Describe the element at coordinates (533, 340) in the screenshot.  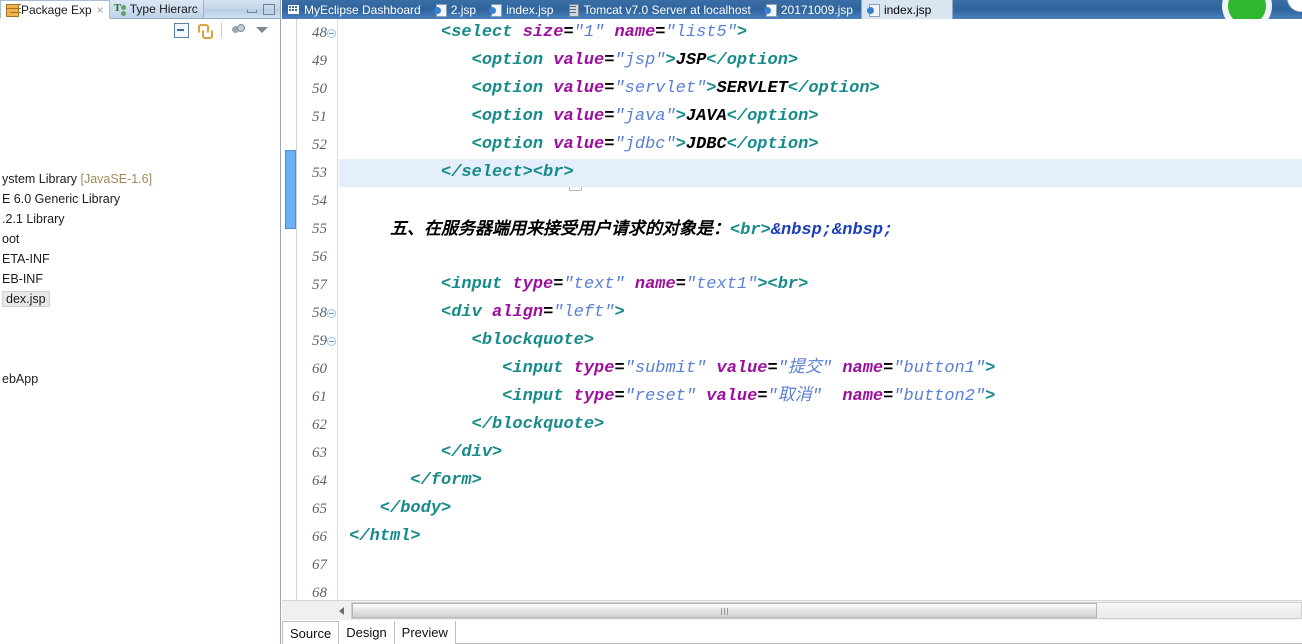
I see `code-token: <blockquote>` at that location.